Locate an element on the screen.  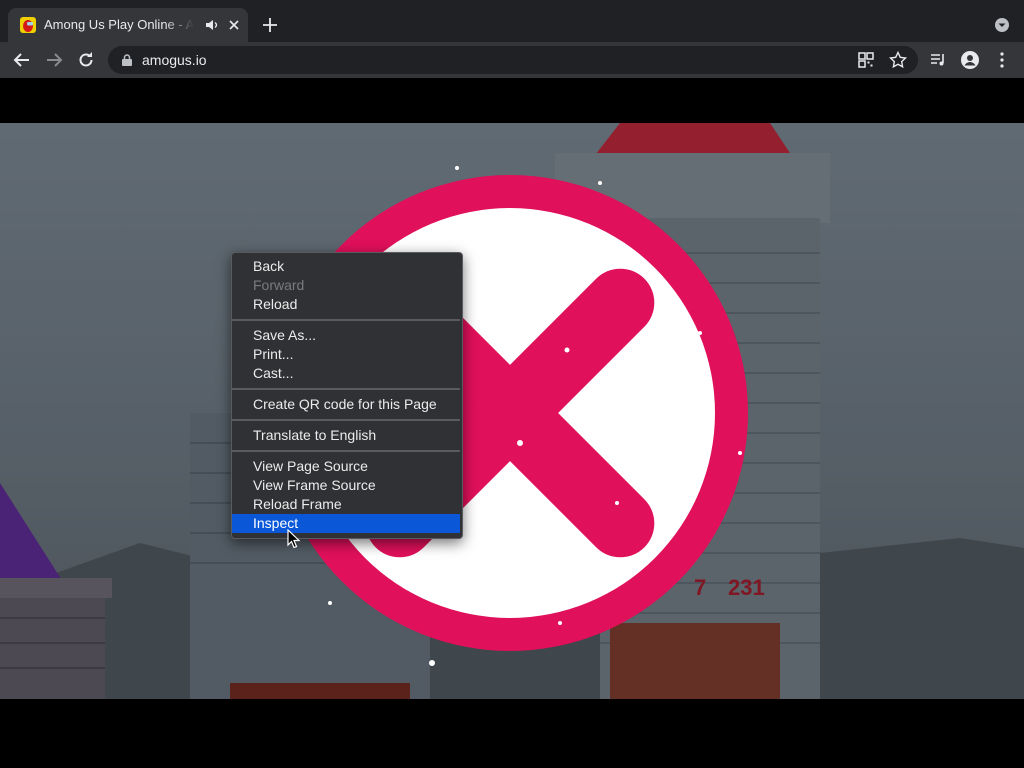
back-arrow-icon is located at coordinates (22, 60).